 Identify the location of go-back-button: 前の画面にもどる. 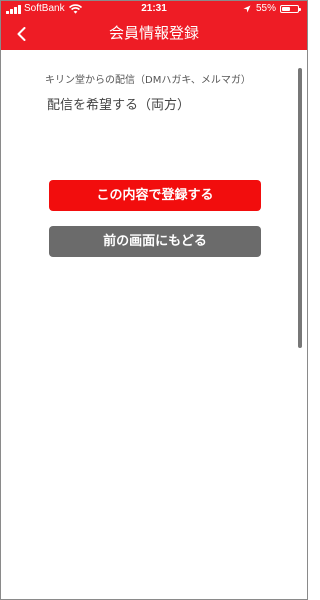
(155, 241).